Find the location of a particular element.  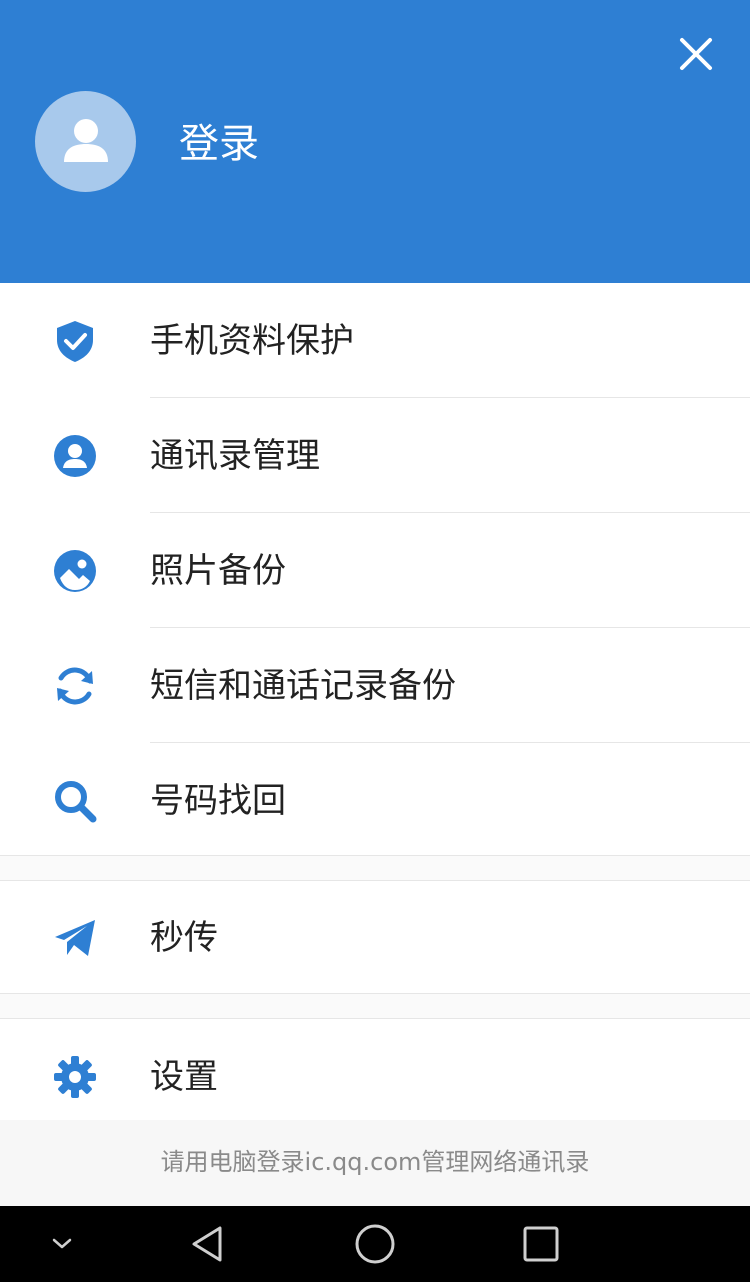

login-link: 登录 is located at coordinates (219, 144).